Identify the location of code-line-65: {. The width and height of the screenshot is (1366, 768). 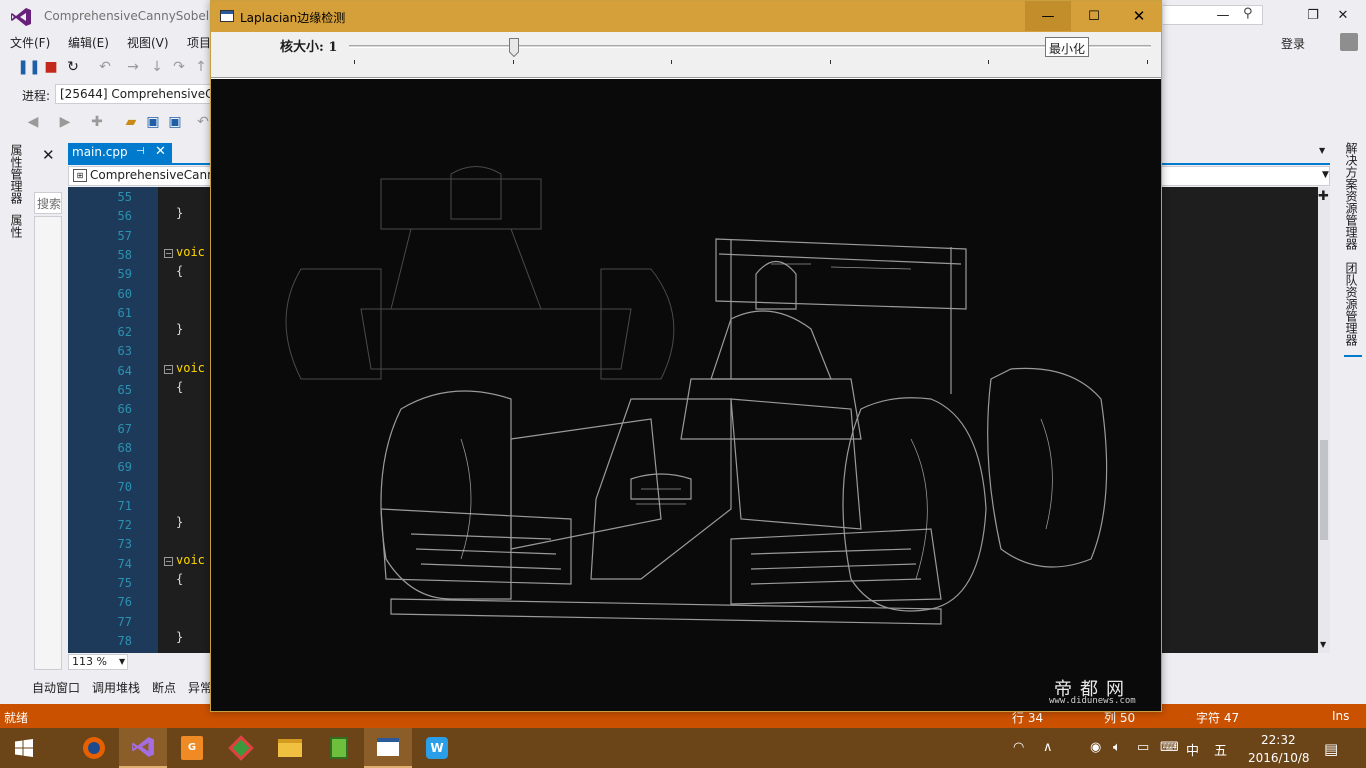
(180, 387).